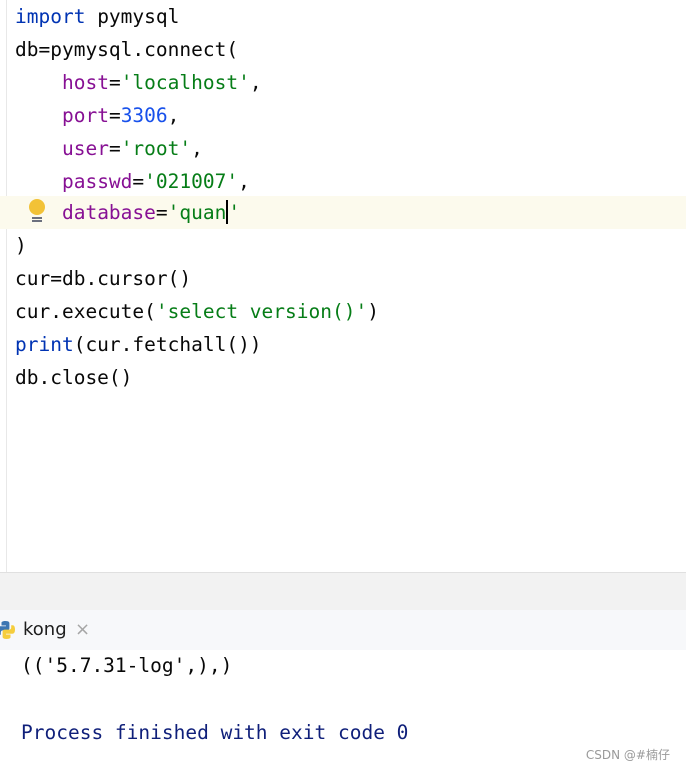  I want to click on close-icon: ×, so click(82, 629).